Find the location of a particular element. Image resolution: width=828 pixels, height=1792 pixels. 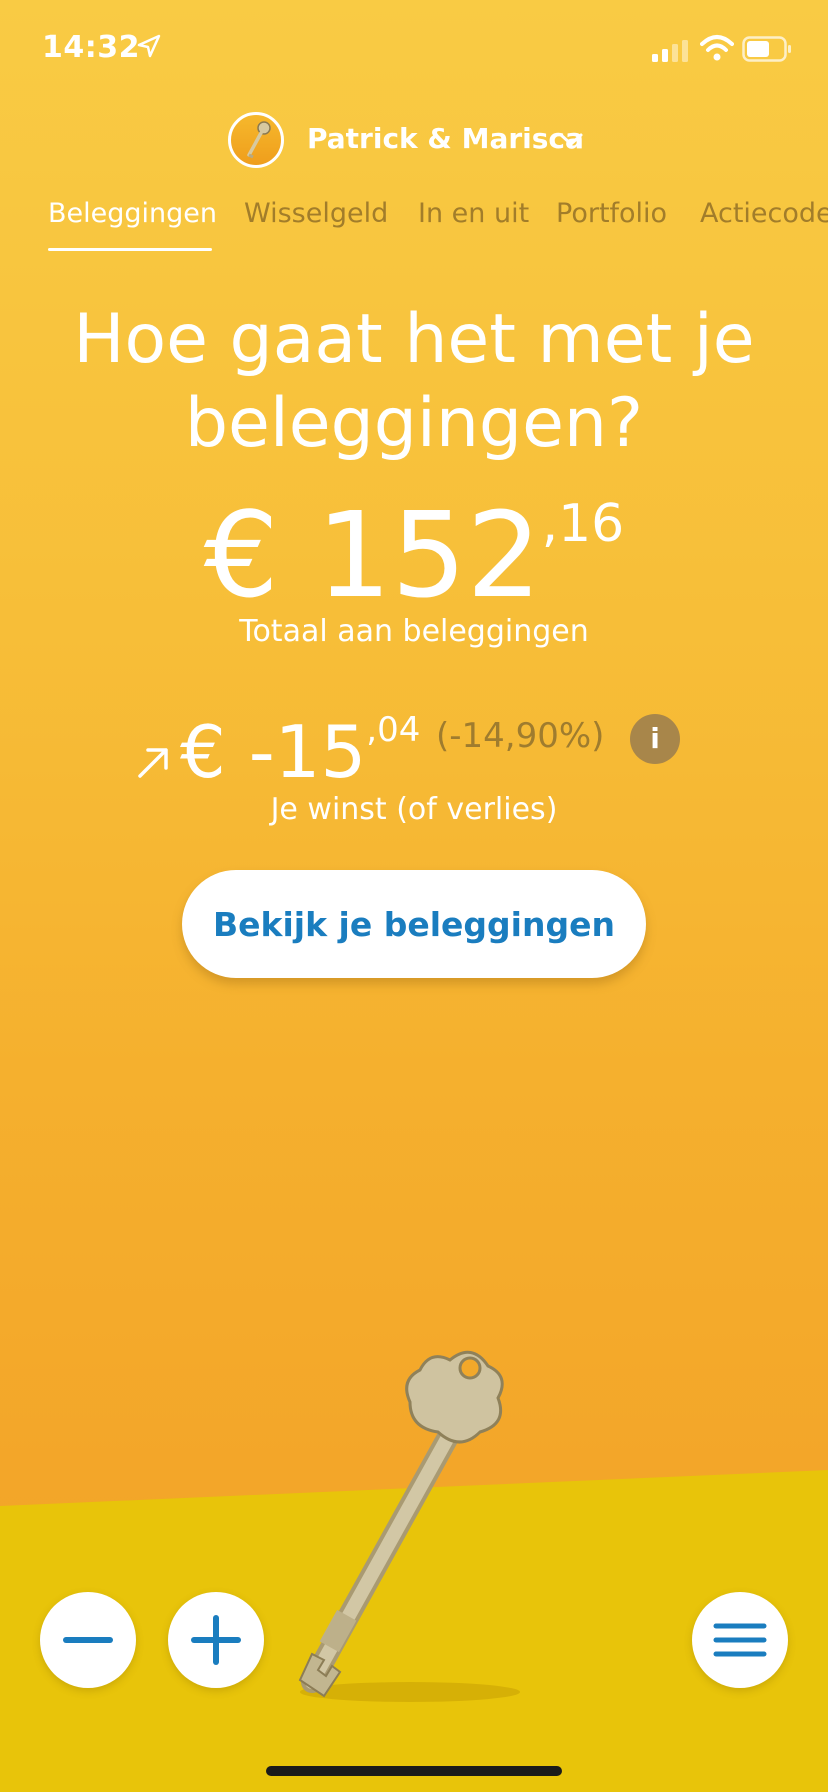

plus-icon is located at coordinates (216, 1640).